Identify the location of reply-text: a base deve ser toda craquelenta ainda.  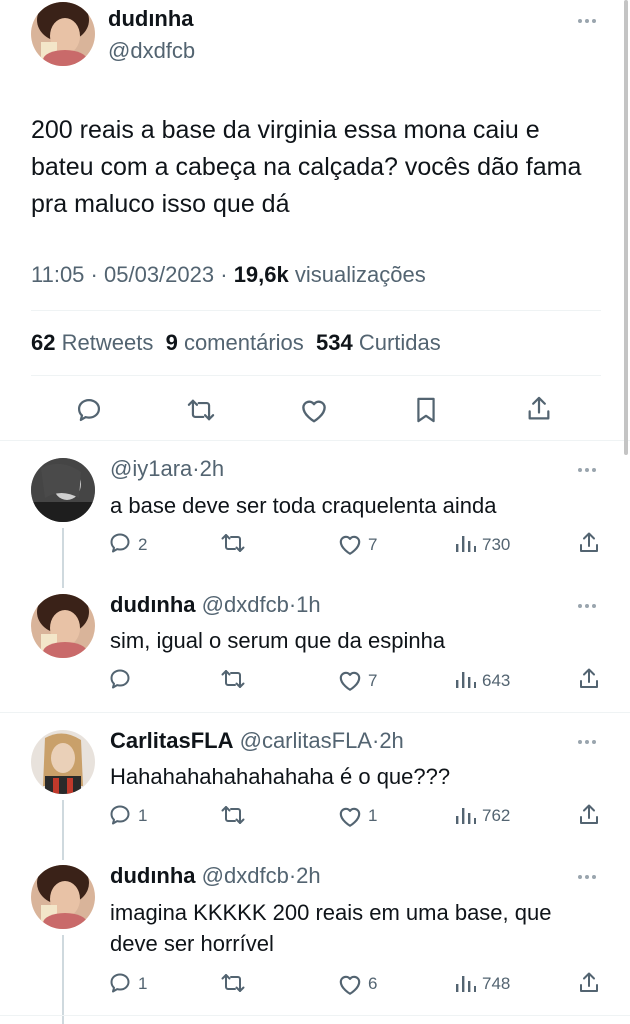
(303, 505).